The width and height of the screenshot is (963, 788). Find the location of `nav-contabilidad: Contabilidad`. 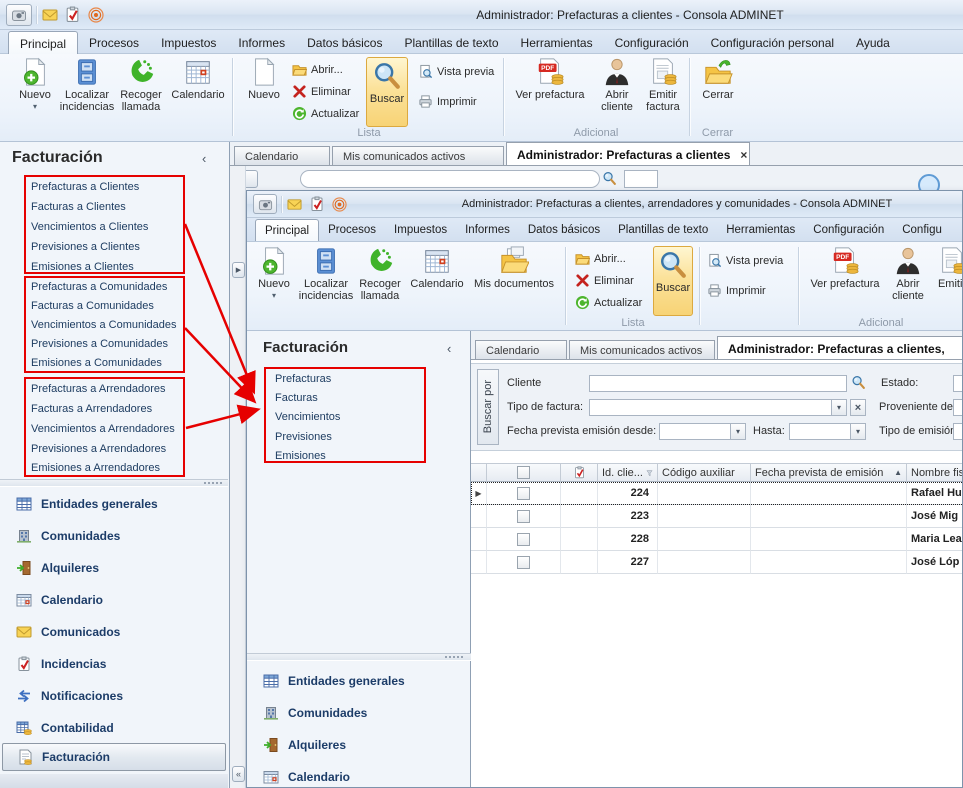

nav-contabilidad: Contabilidad is located at coordinates (114, 728).